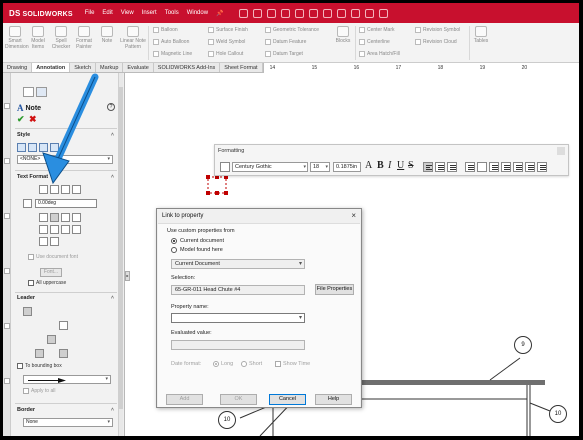 The image size is (583, 440). What do you see at coordinates (287, 399) in the screenshot?
I see `cancel-button: Cancel` at bounding box center [287, 399].